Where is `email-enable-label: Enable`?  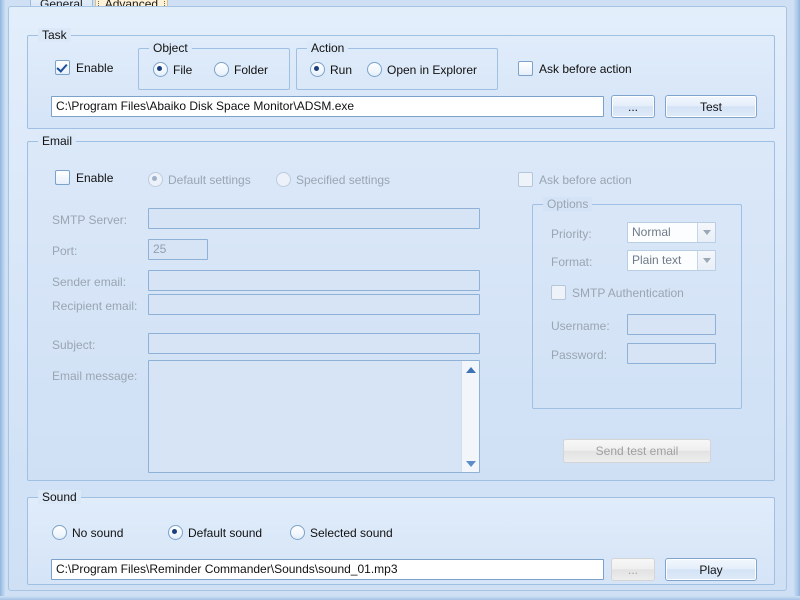
email-enable-label: Enable is located at coordinates (95, 177).